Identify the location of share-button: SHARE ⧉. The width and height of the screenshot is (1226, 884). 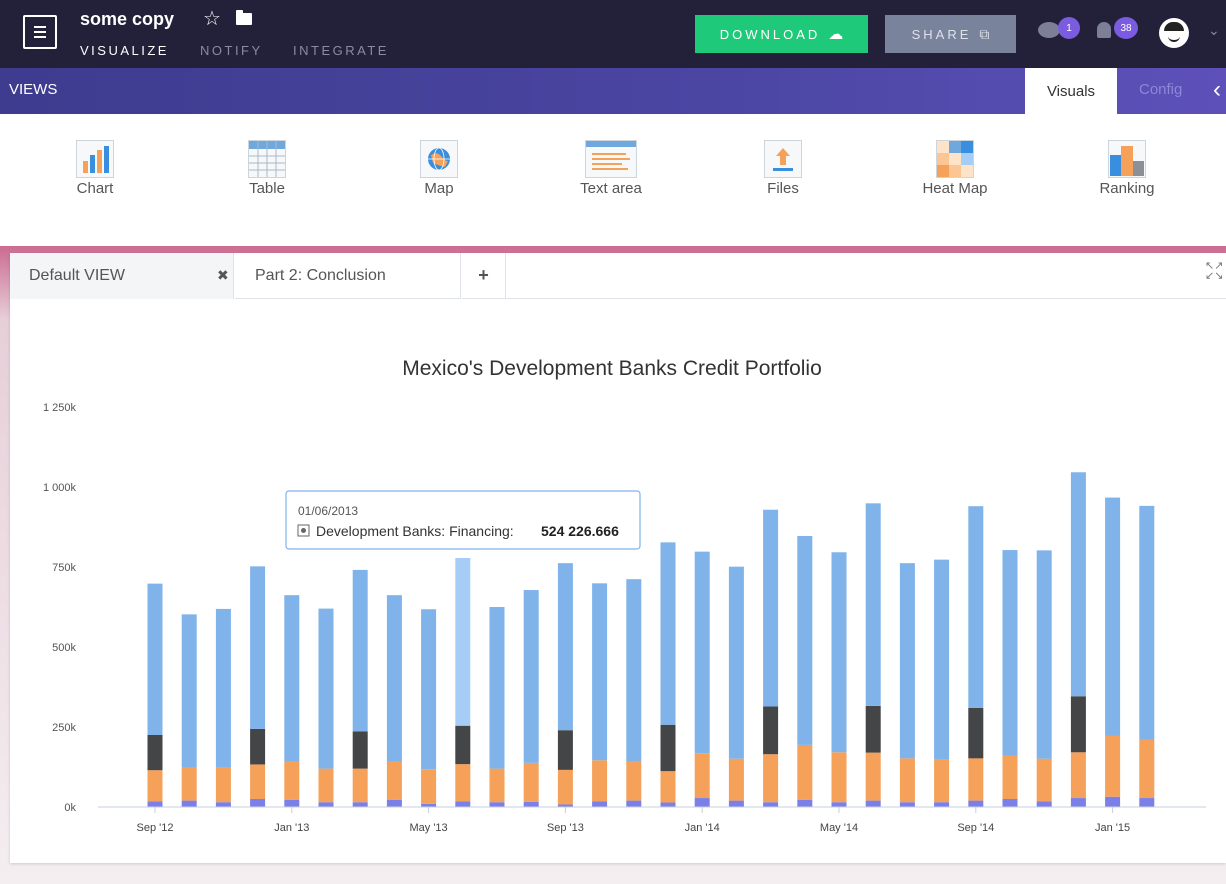
(950, 34).